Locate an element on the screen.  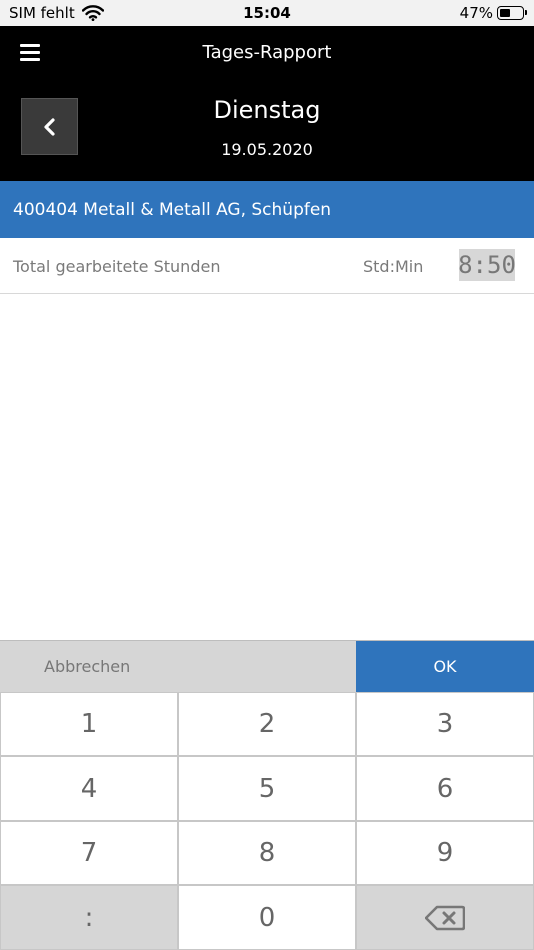
battery-icon is located at coordinates (512, 13).